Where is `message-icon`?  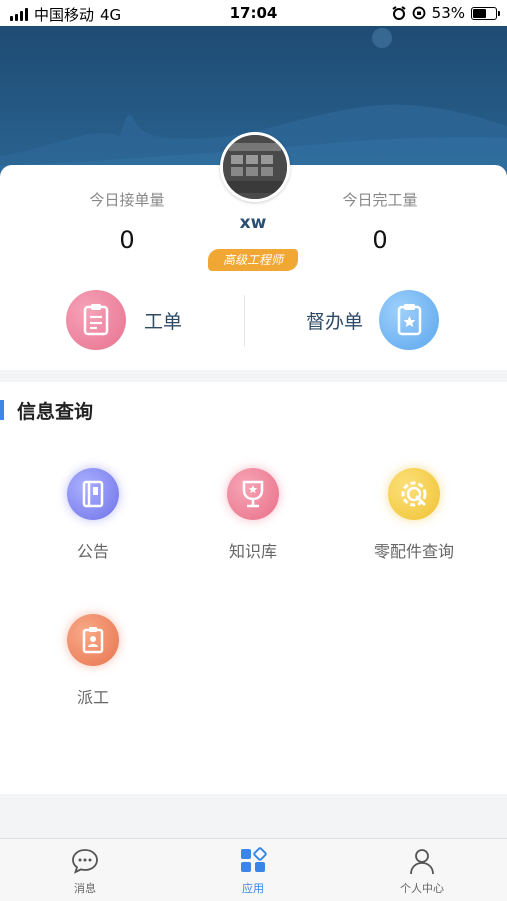 message-icon is located at coordinates (85, 861).